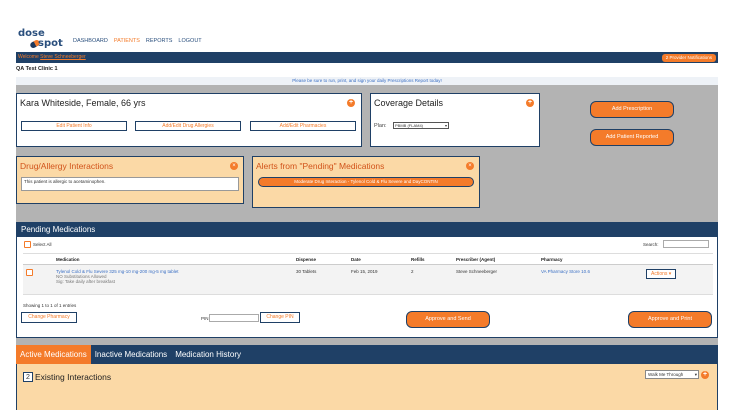 This screenshot has width=730, height=410. I want to click on search-label: Search:, so click(651, 244).